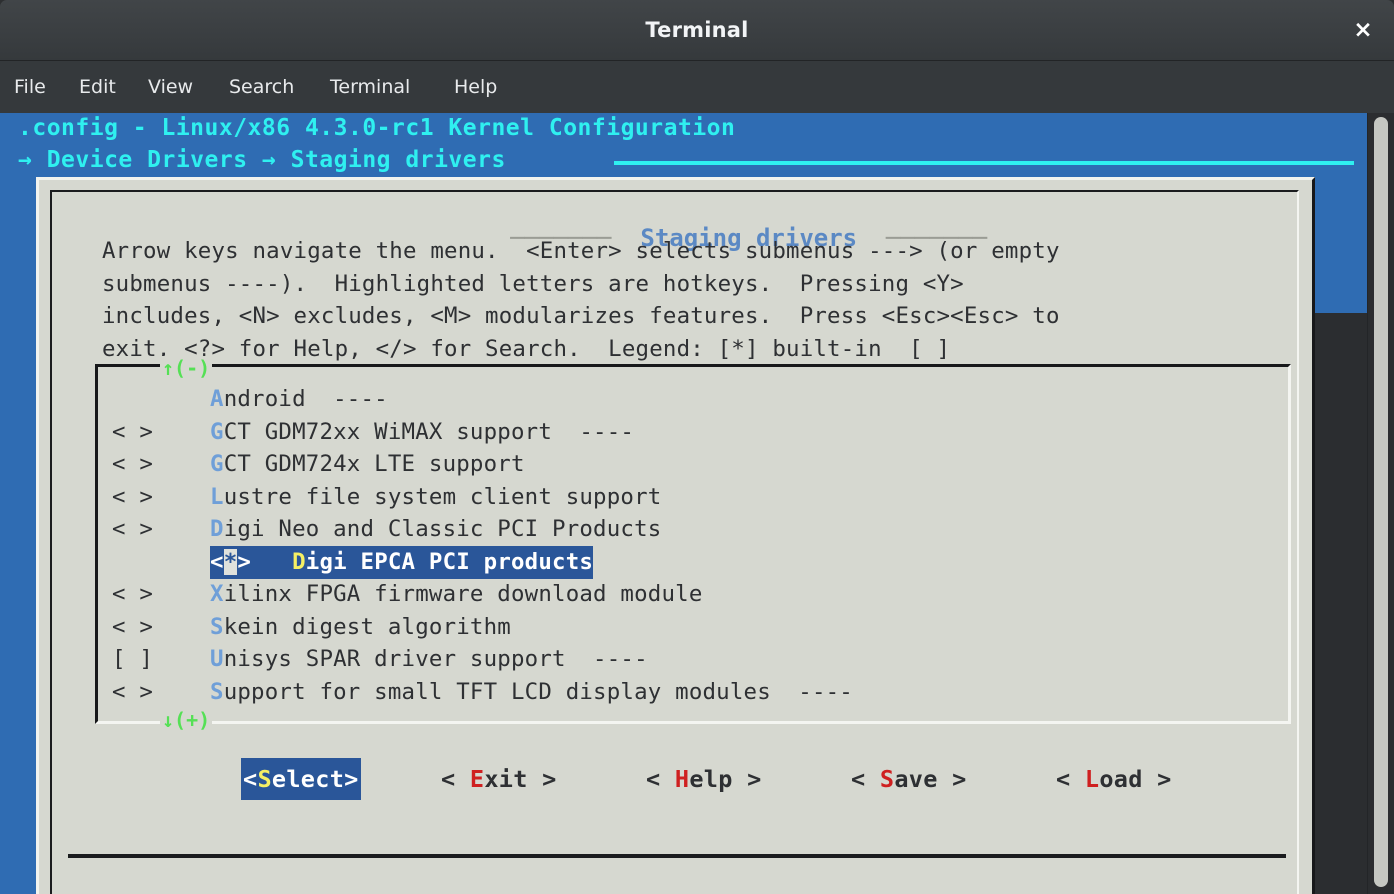  I want to click on menu-item-content: < > GCT GDM72xx WiMAX support ----, so click(366, 432).